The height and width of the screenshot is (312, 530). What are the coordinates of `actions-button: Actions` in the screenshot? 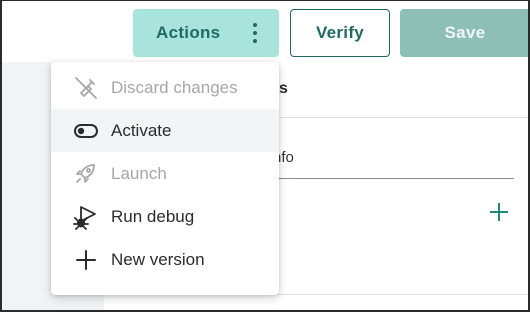 It's located at (206, 33).